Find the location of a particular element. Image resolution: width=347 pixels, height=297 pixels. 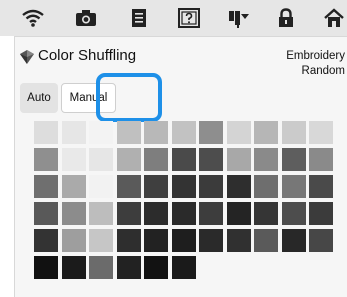

help-icon is located at coordinates (189, 18).